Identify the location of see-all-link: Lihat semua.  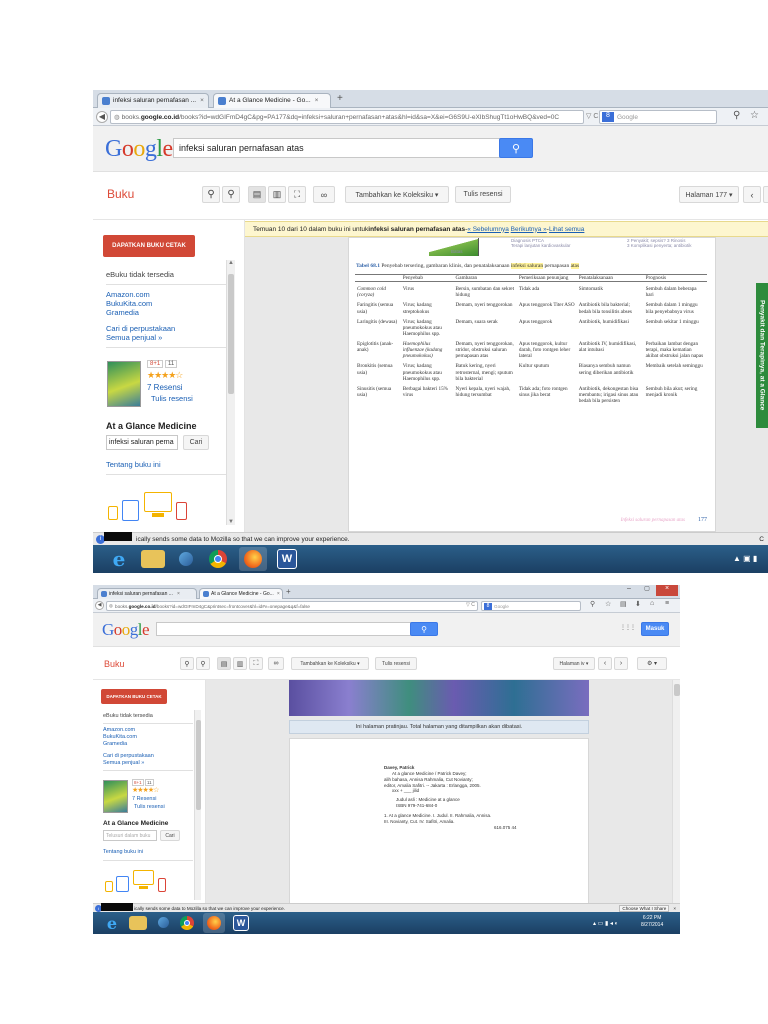
(566, 229).